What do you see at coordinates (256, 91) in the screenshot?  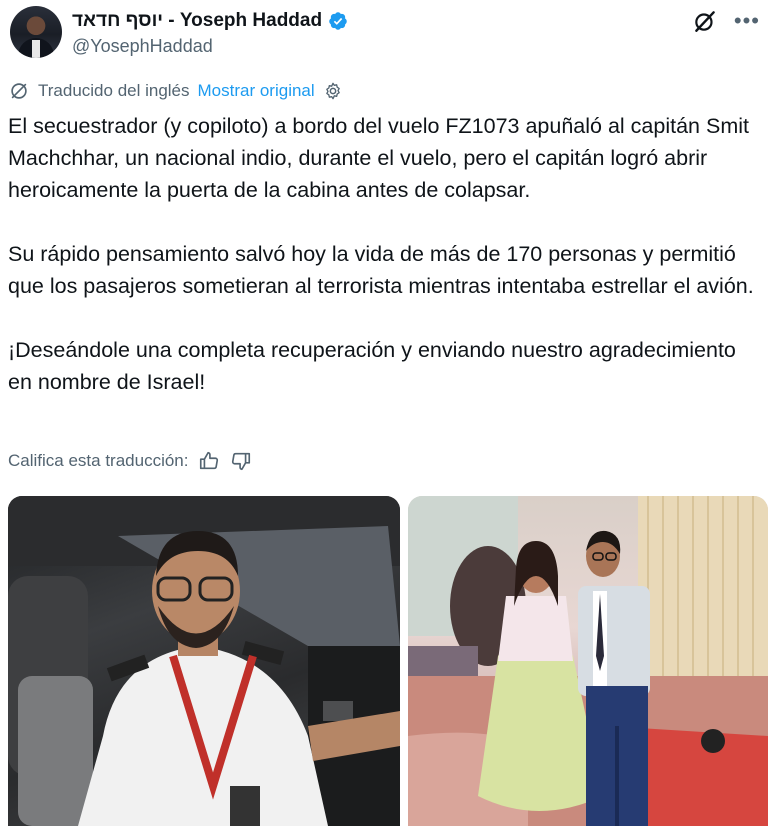 I see `show-original-link: Mostrar original` at bounding box center [256, 91].